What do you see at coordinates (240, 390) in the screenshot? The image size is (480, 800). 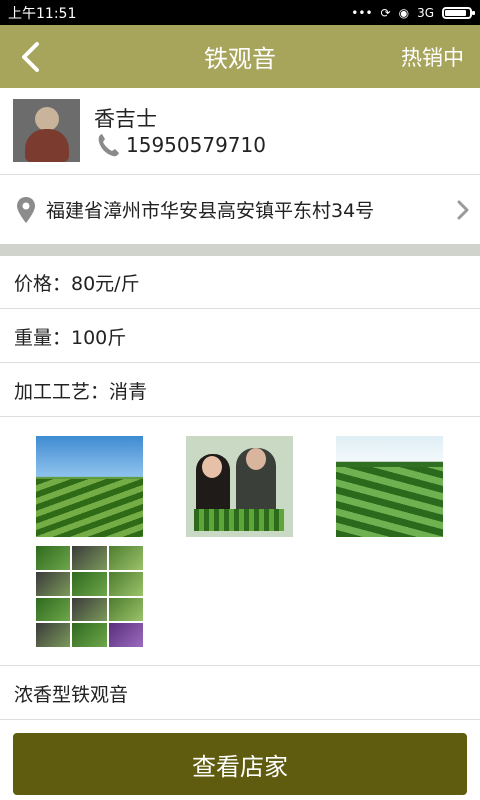 I see `process-row: 加工工艺：消青` at bounding box center [240, 390].